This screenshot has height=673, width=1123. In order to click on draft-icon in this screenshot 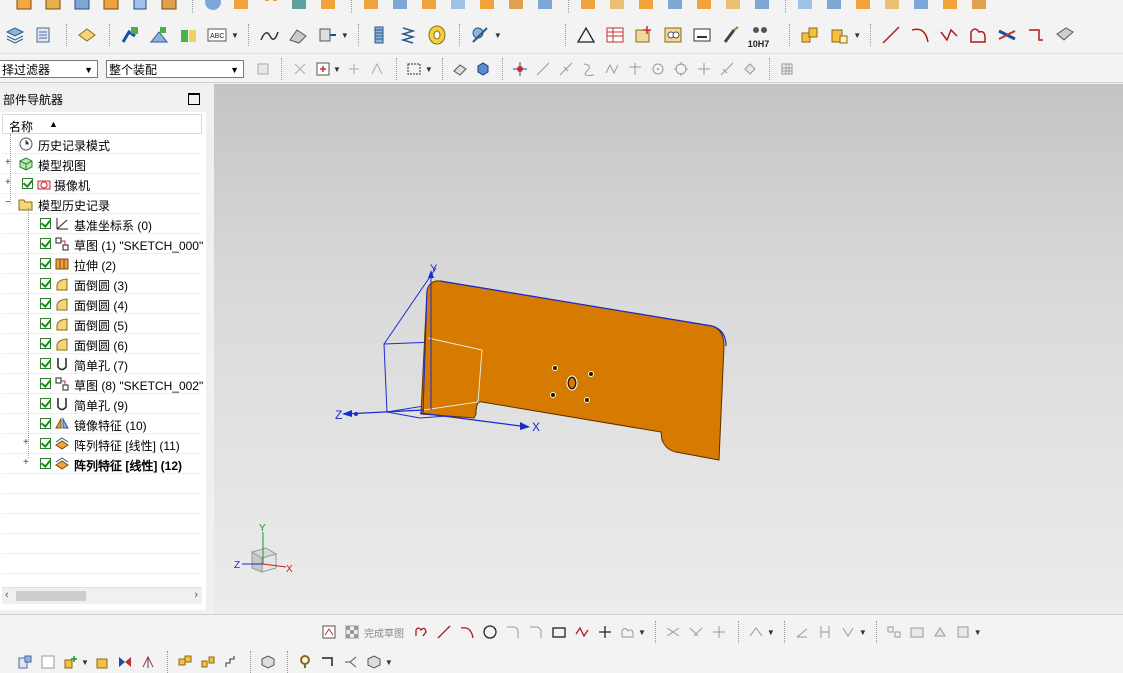, I will do `click(401, 7)`.